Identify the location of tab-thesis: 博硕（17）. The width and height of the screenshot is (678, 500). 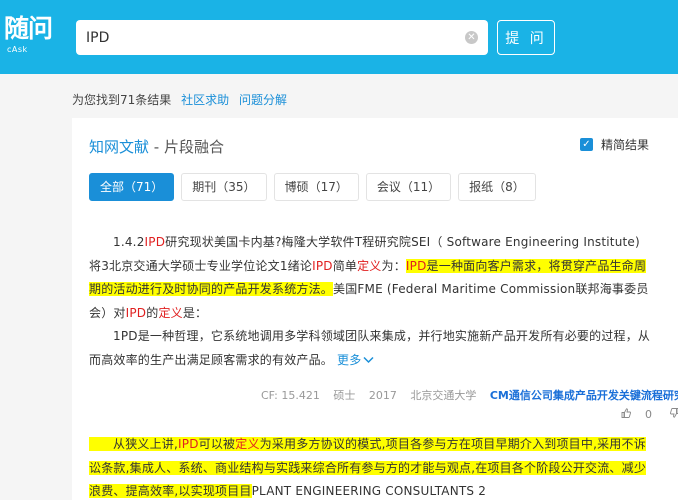
(316, 187).